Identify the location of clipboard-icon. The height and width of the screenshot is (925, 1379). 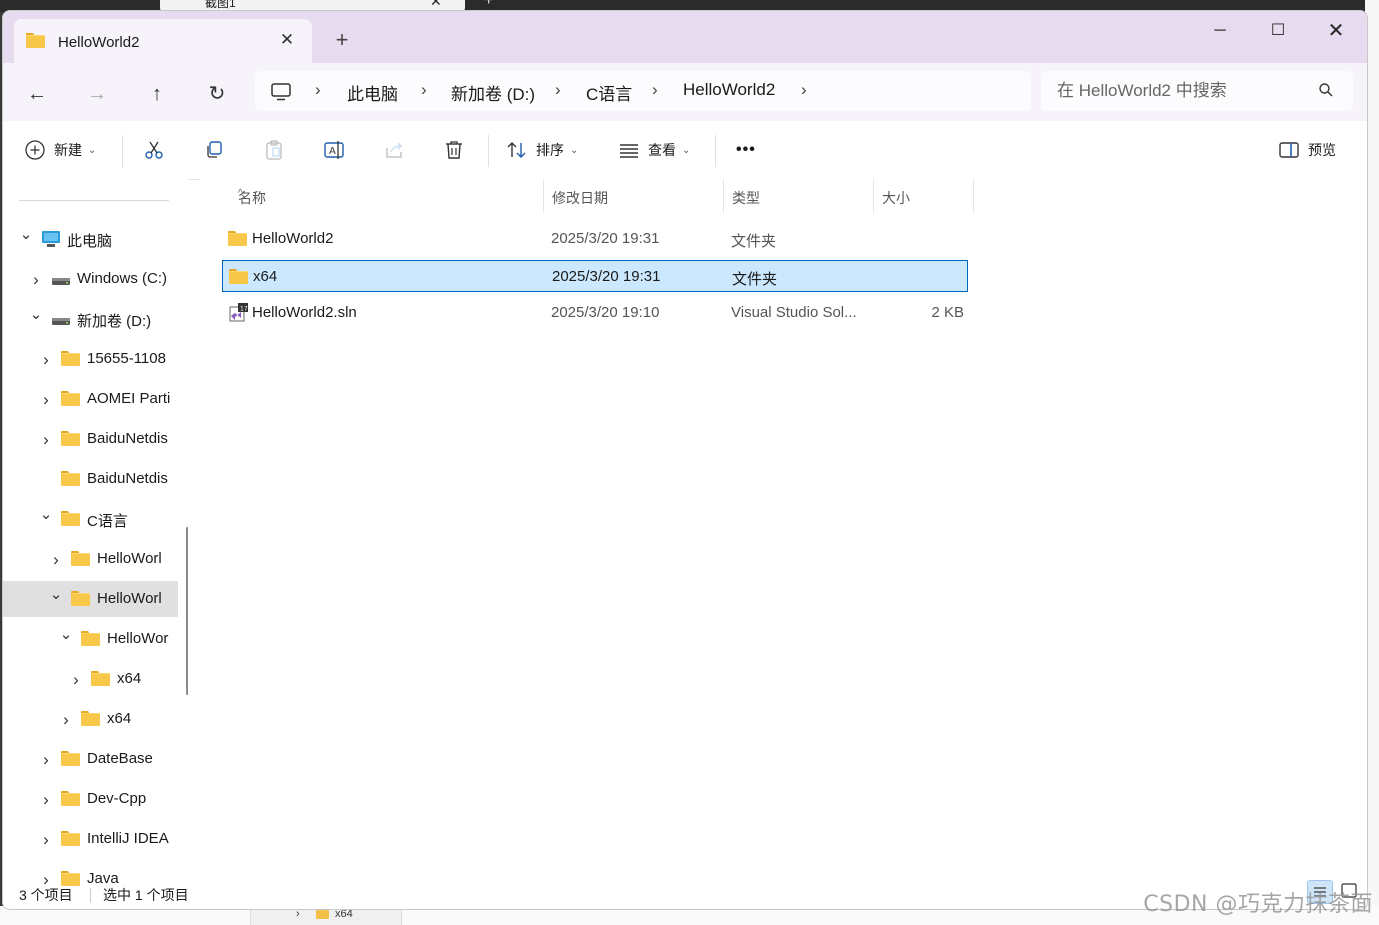
(274, 150).